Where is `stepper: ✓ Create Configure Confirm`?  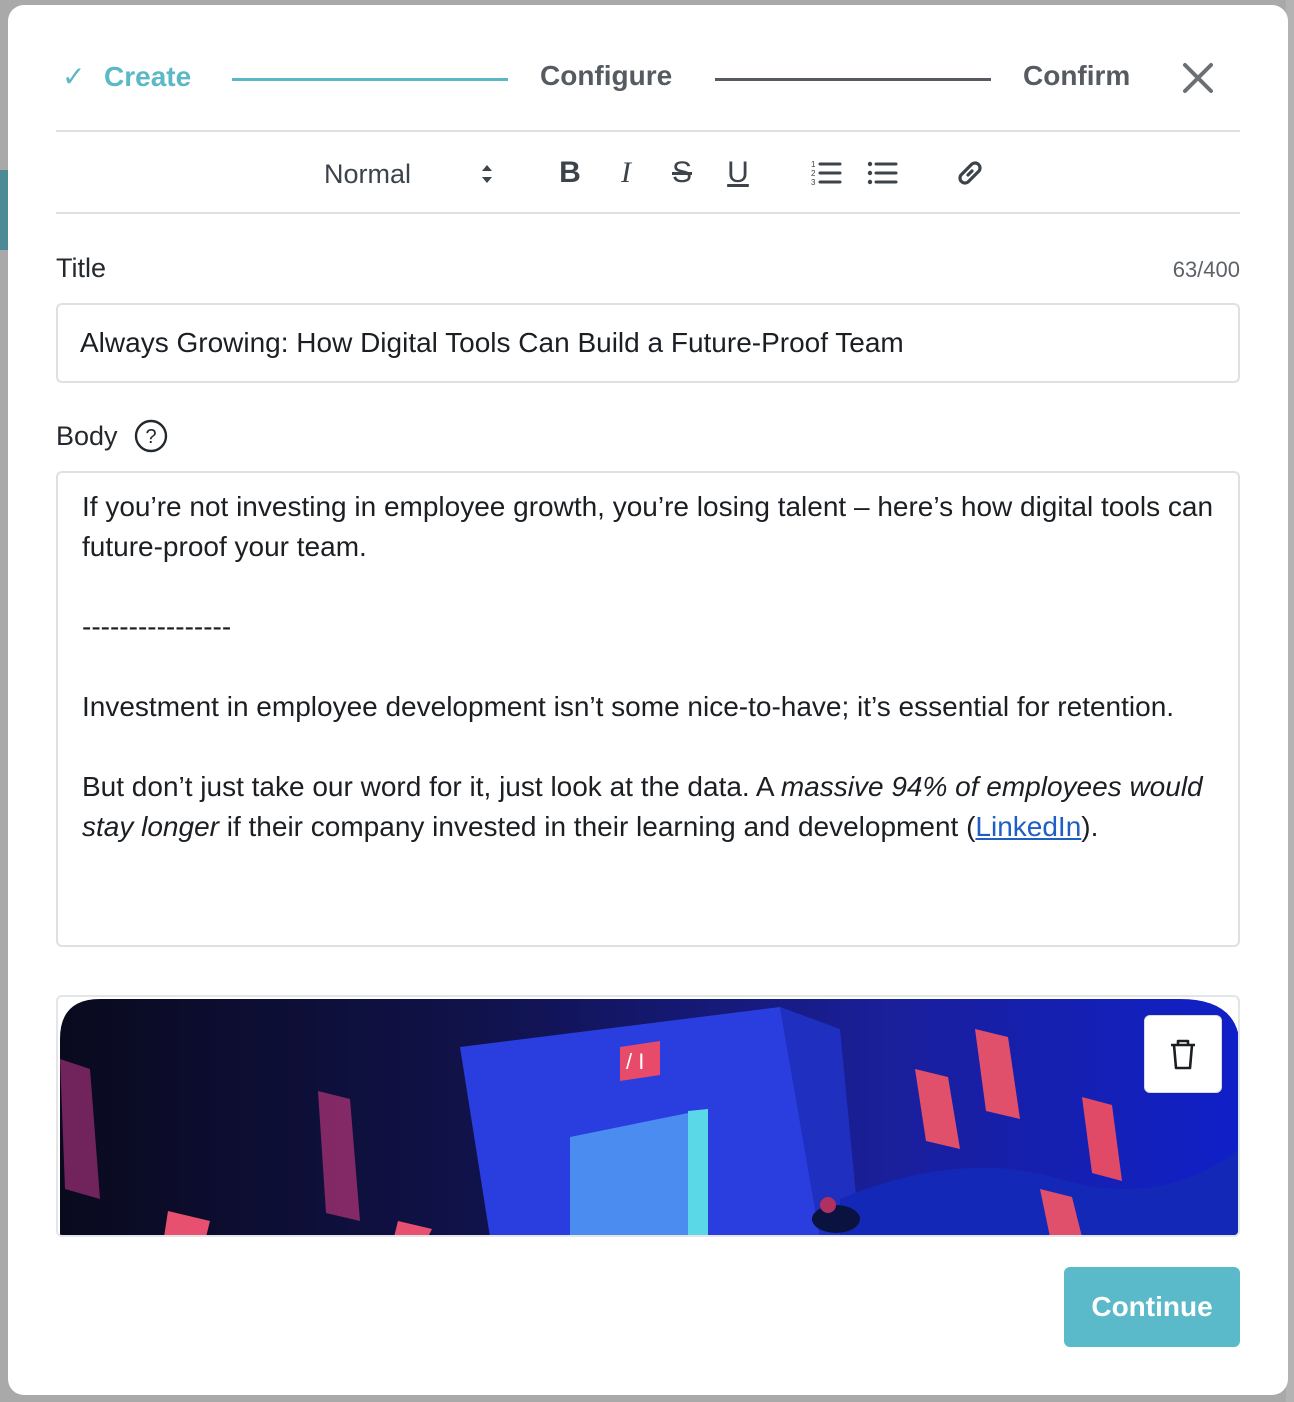 stepper: ✓ Create Configure Confirm is located at coordinates (648, 78).